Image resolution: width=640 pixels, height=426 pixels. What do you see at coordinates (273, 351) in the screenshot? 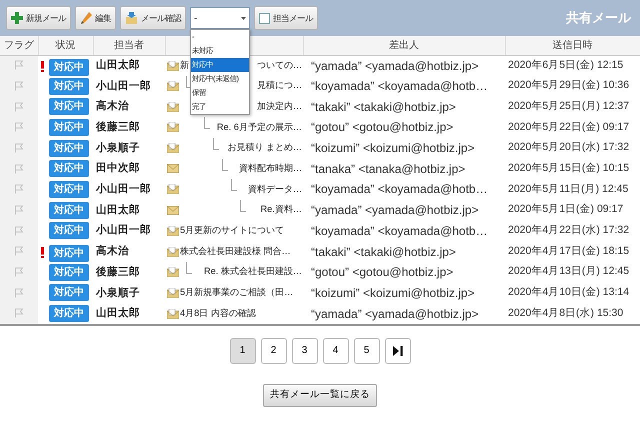
I see `page-button: 2` at bounding box center [273, 351].